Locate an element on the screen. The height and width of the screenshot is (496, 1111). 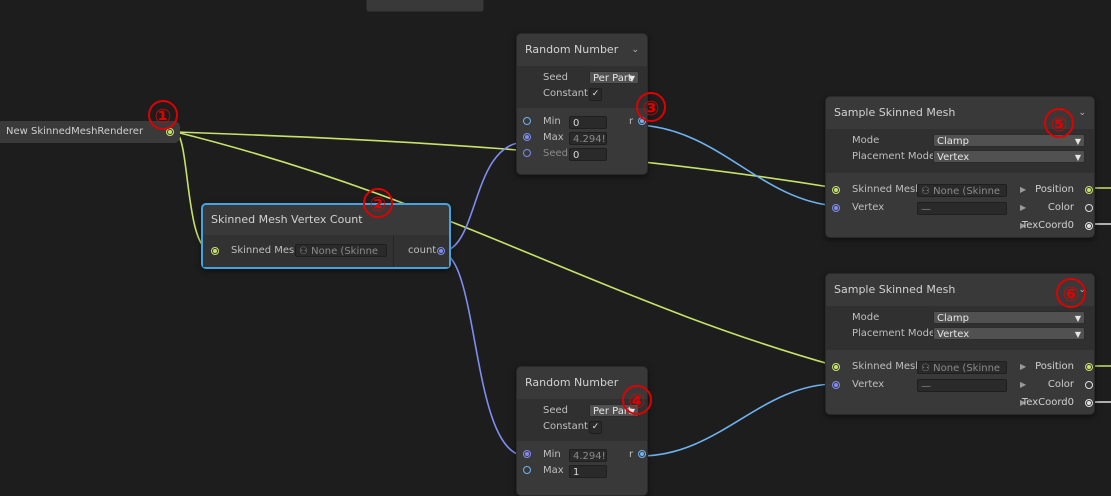
seed-dropdown: Per Part ▼ is located at coordinates (614, 77).